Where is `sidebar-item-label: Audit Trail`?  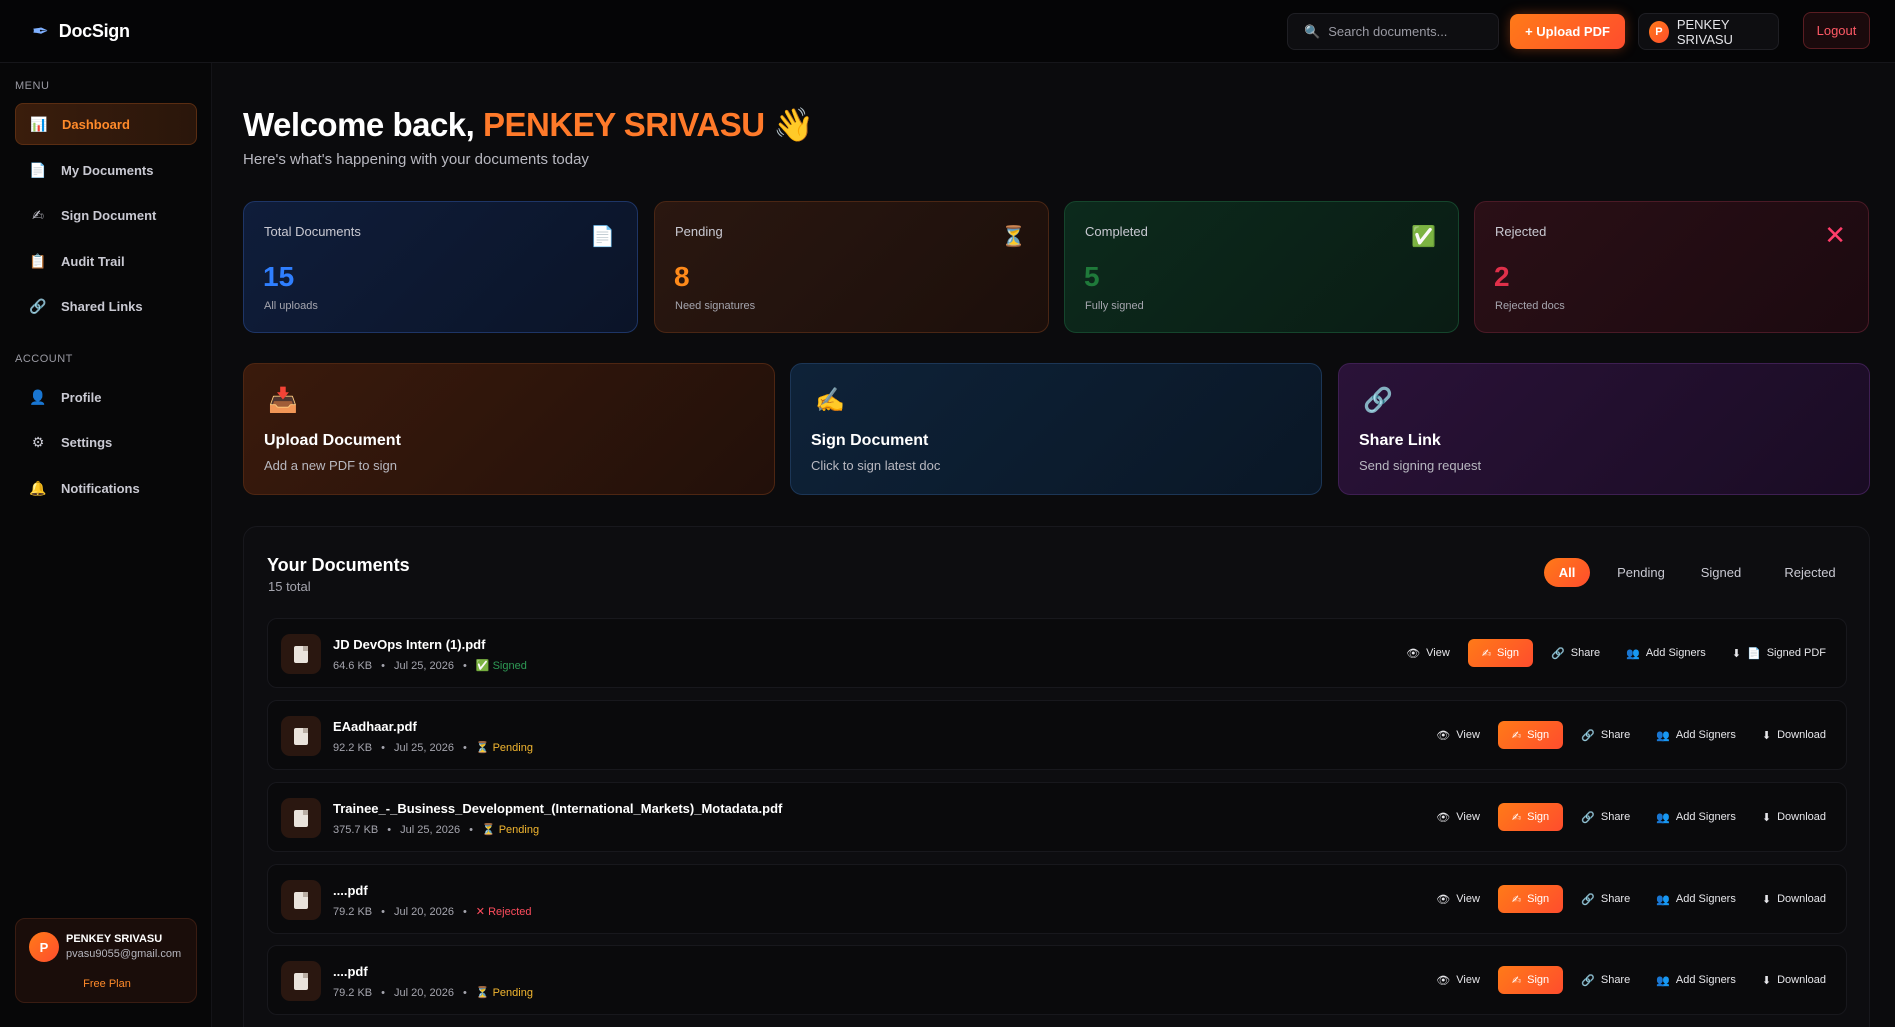
sidebar-item-label: Audit Trail is located at coordinates (93, 261).